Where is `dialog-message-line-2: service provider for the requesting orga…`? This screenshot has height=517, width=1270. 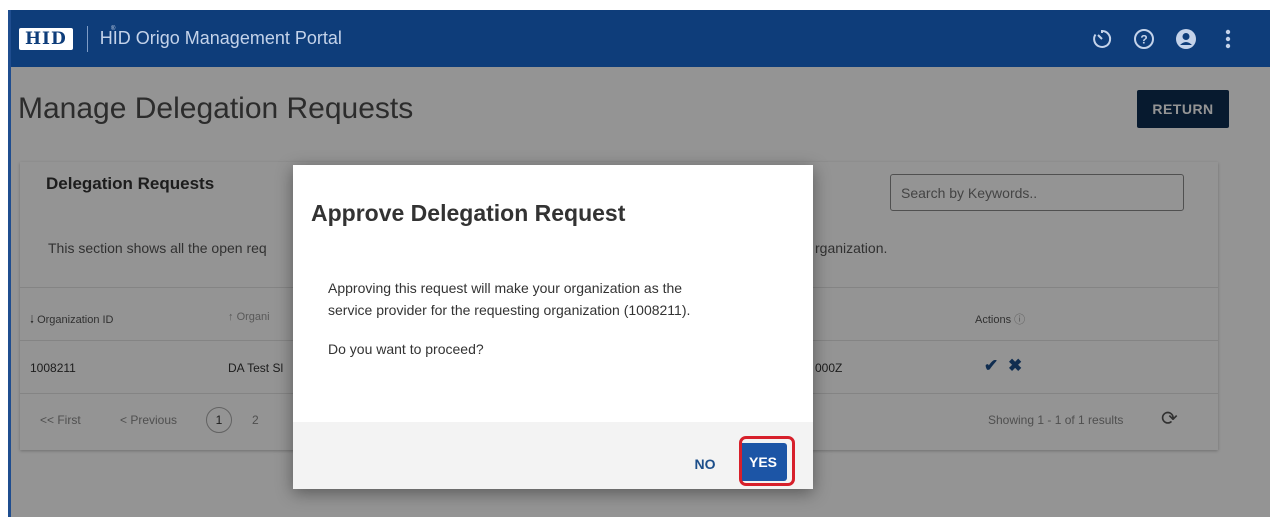
dialog-message-line-2: service provider for the requesting orga… is located at coordinates (509, 310).